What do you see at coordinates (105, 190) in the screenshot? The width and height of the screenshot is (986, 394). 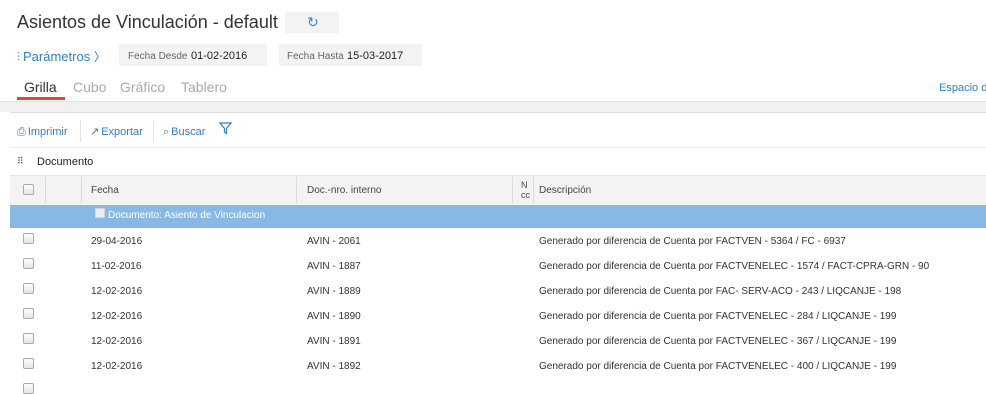 I see `column-header-fecha: Fecha` at bounding box center [105, 190].